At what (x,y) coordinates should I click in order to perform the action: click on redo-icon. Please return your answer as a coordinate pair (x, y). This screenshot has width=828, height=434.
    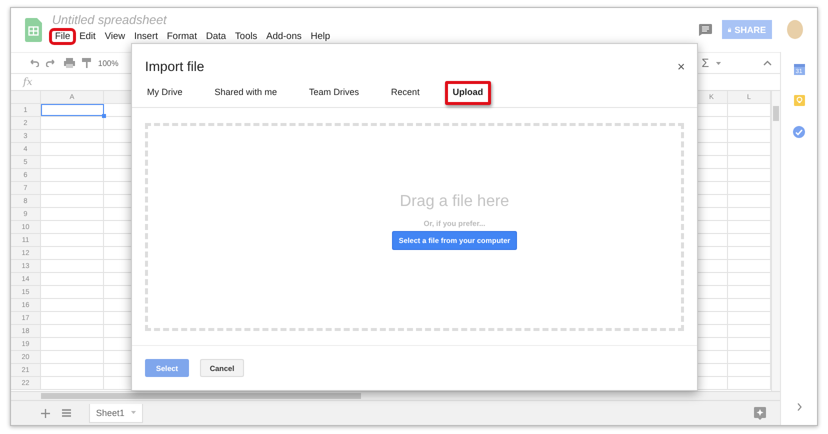
    Looking at the image, I should click on (51, 63).